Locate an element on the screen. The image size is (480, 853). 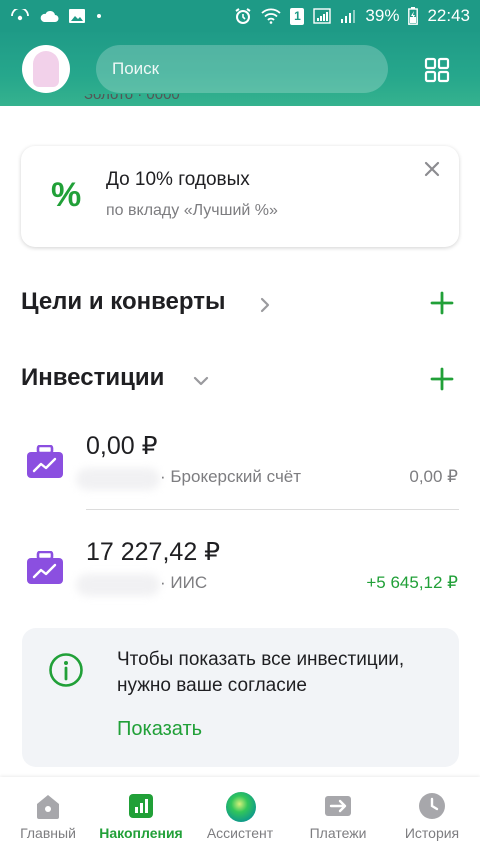
nav-label-payments: Платежи is located at coordinates (338, 833).